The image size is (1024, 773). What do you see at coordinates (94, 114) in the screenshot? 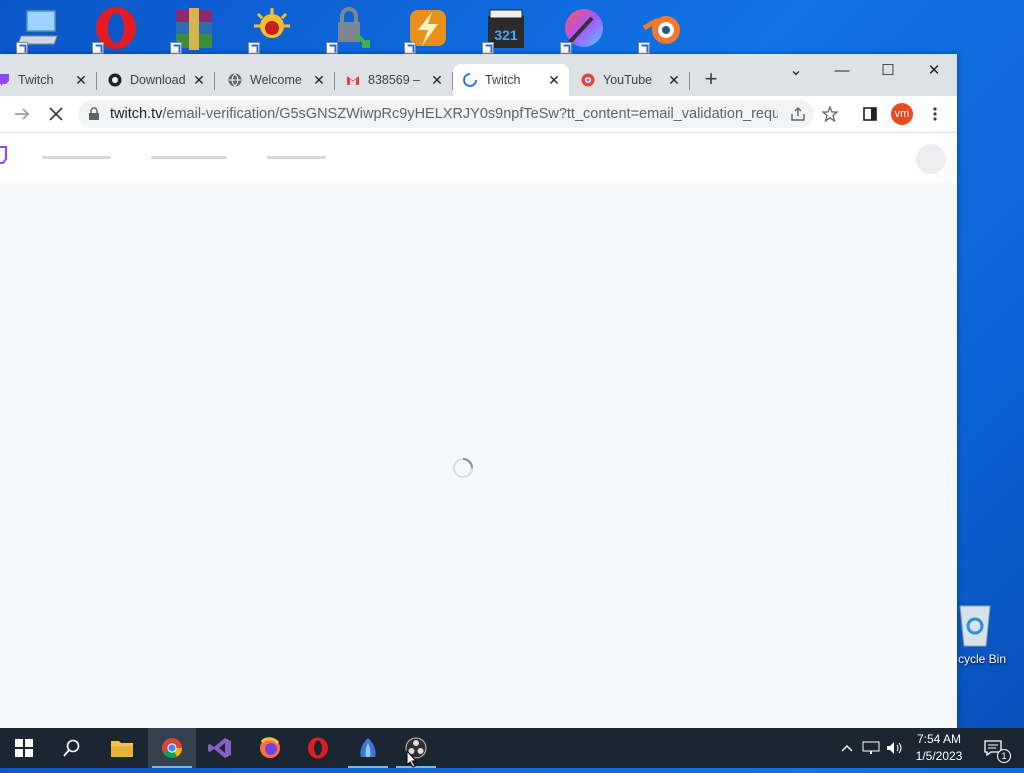
I see `lock-icon` at bounding box center [94, 114].